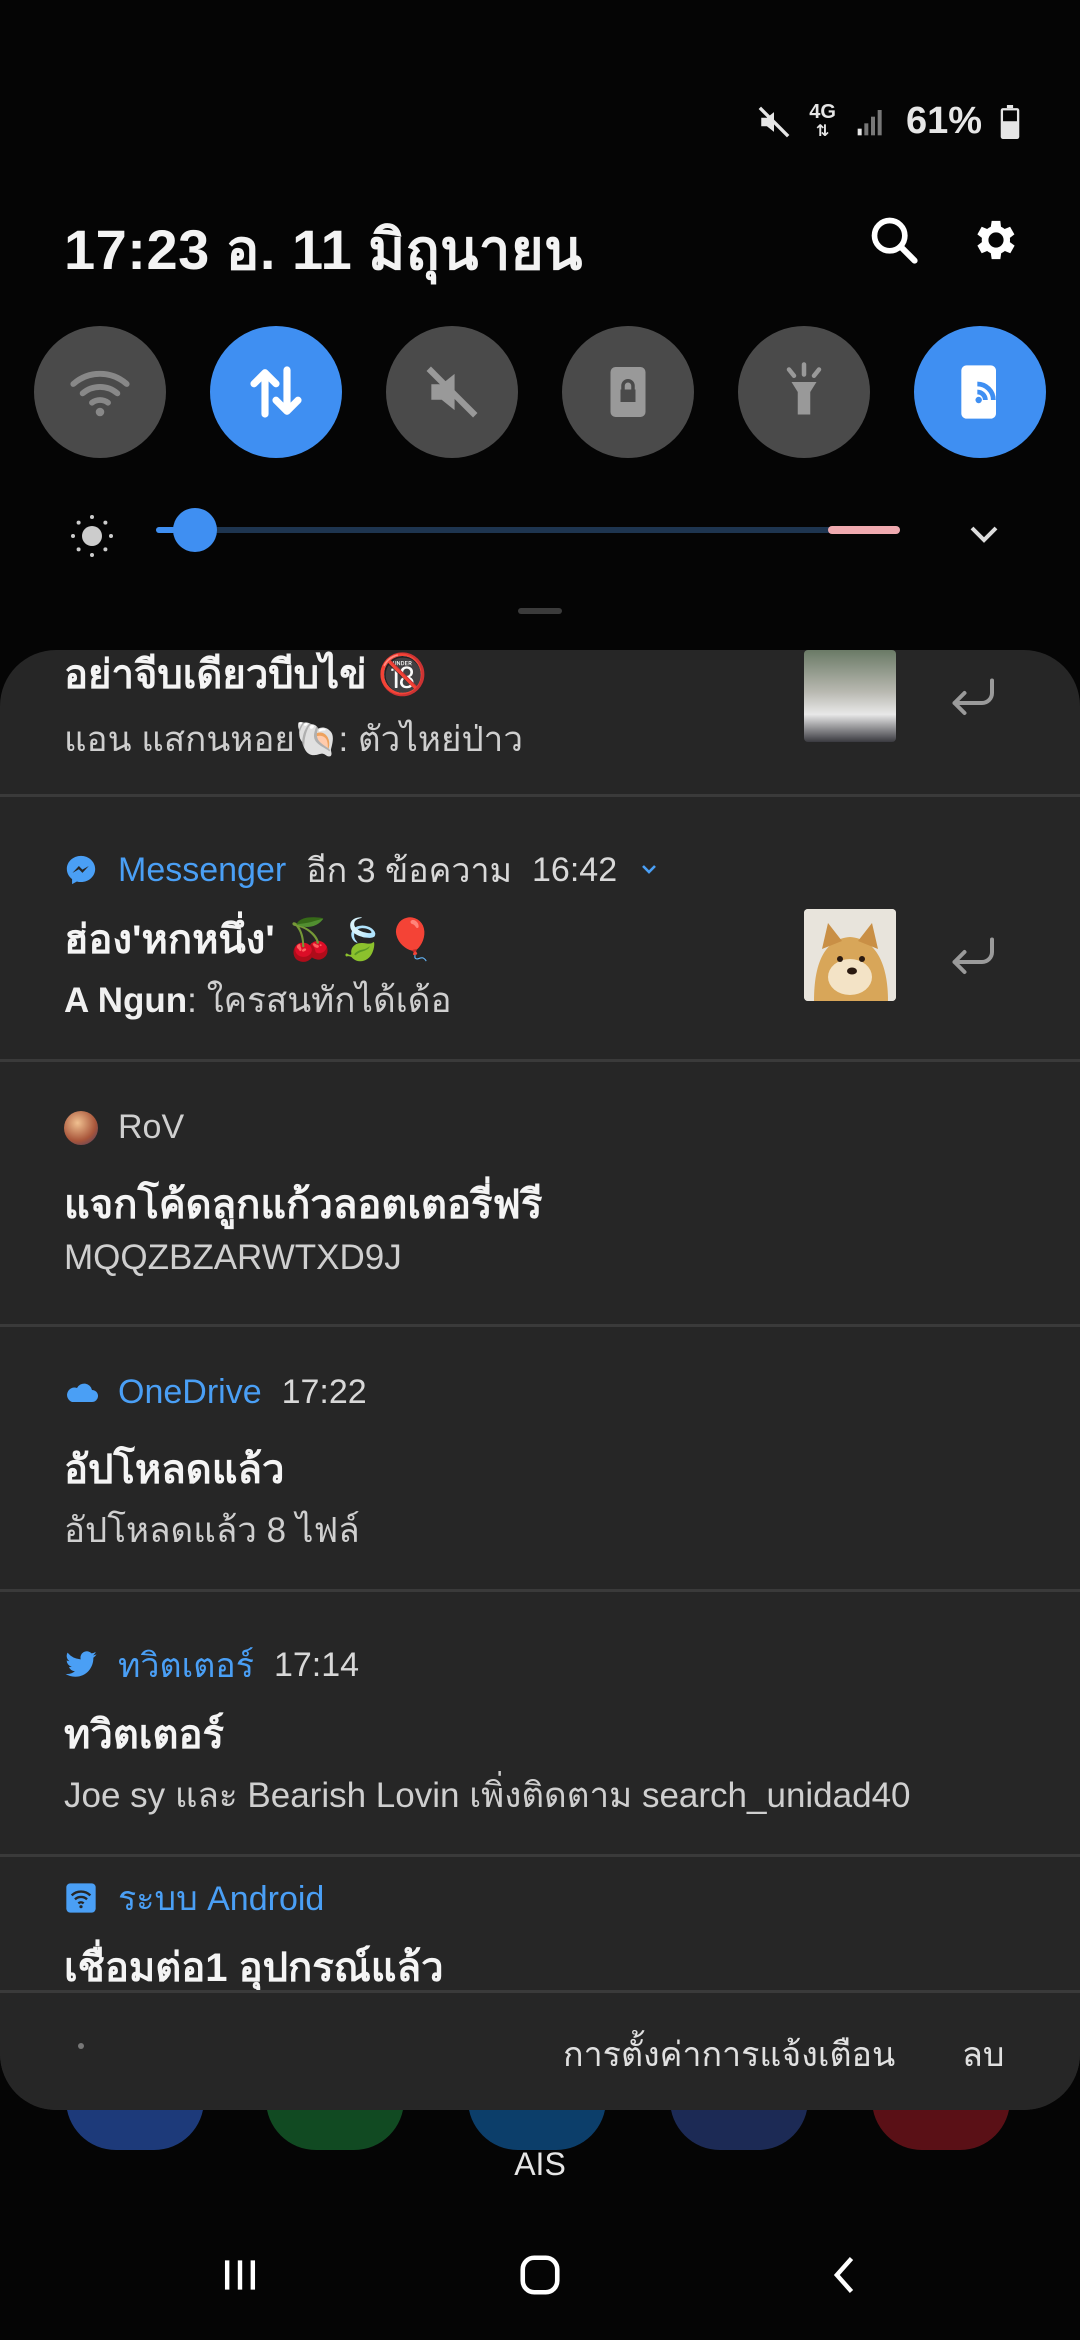 The height and width of the screenshot is (2340, 1080). Describe the element at coordinates (233, 1257) in the screenshot. I see `notification-body: MQQZBZARWTXD9J` at that location.